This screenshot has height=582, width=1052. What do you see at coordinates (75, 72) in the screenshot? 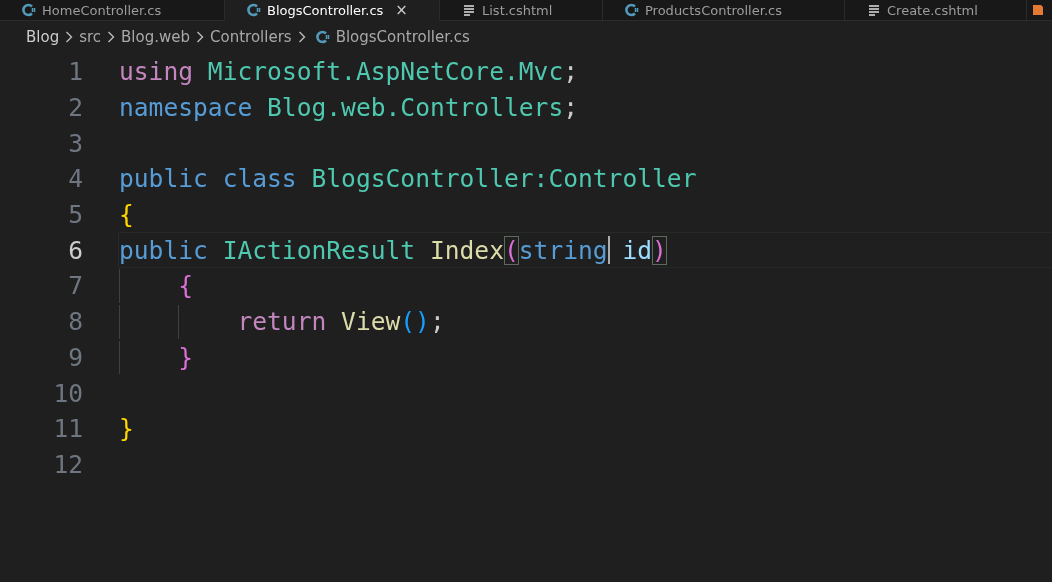
I see `line-number: 1` at bounding box center [75, 72].